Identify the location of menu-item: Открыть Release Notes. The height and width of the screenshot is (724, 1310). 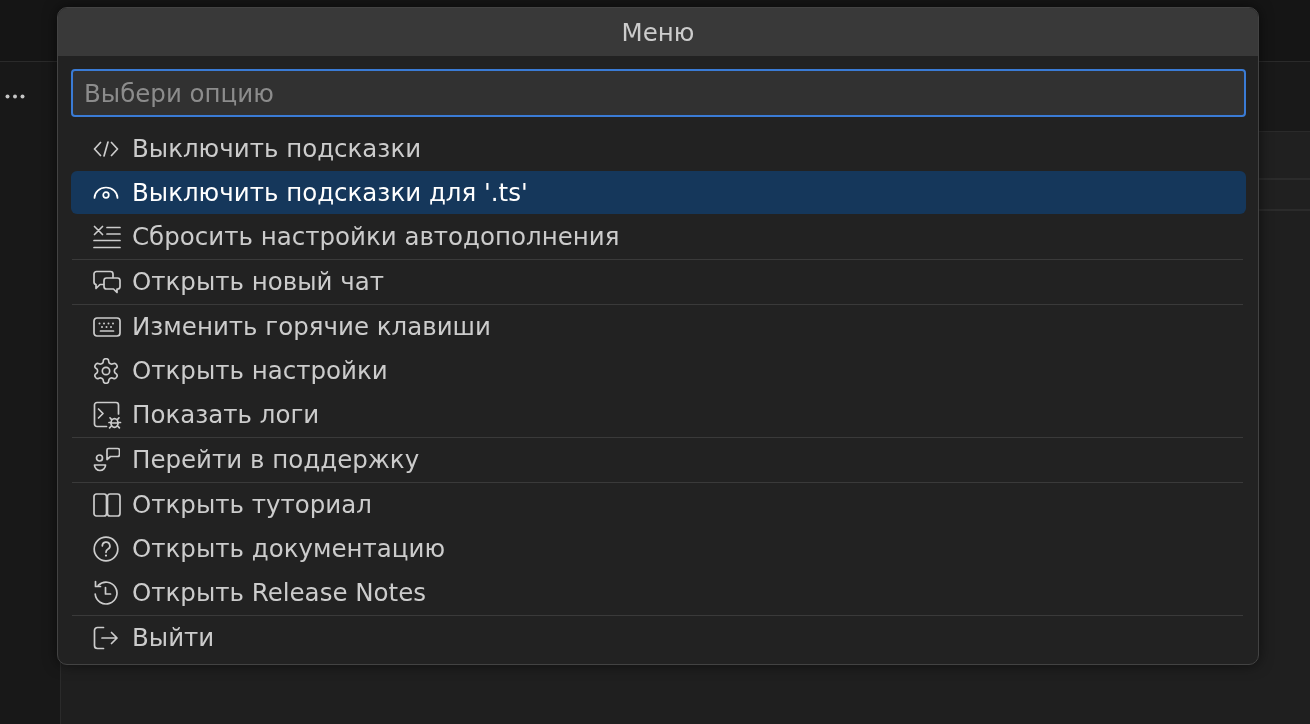
(658, 592).